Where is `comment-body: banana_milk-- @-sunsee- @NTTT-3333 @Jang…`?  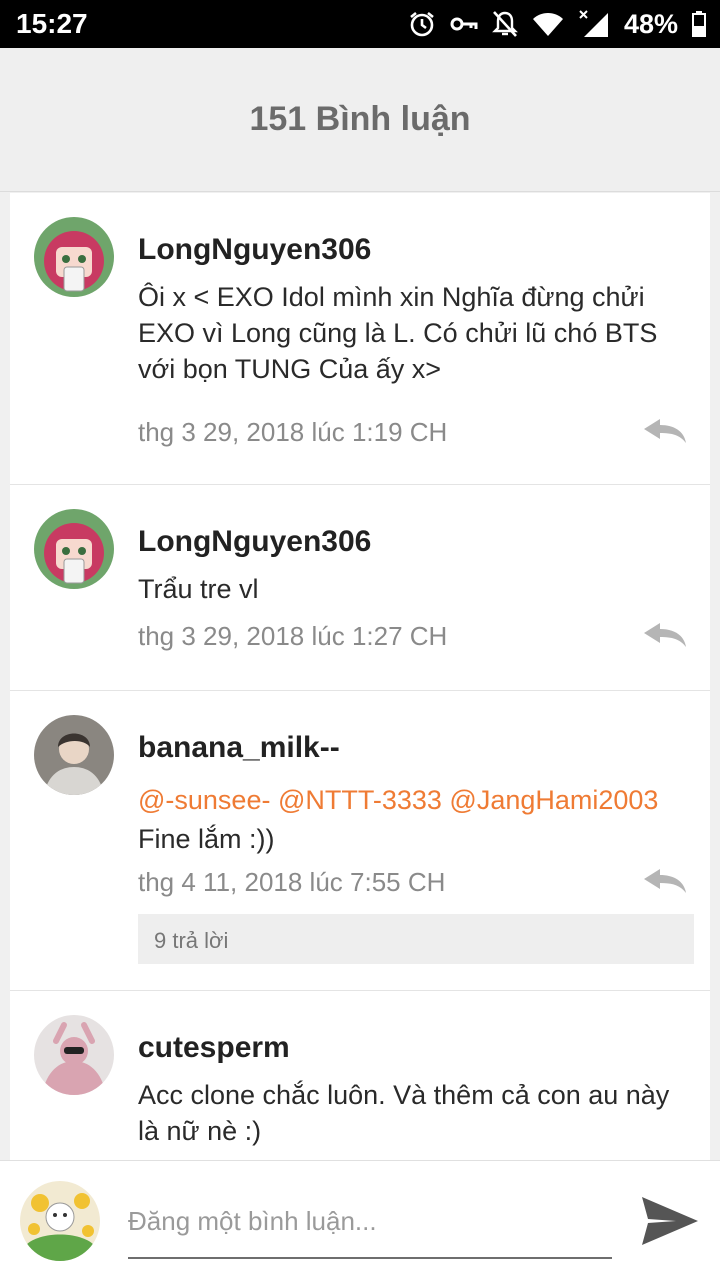
comment-body: banana_milk-- @-sunsee- @NTTT-3333 @Jang… is located at coordinates (416, 794).